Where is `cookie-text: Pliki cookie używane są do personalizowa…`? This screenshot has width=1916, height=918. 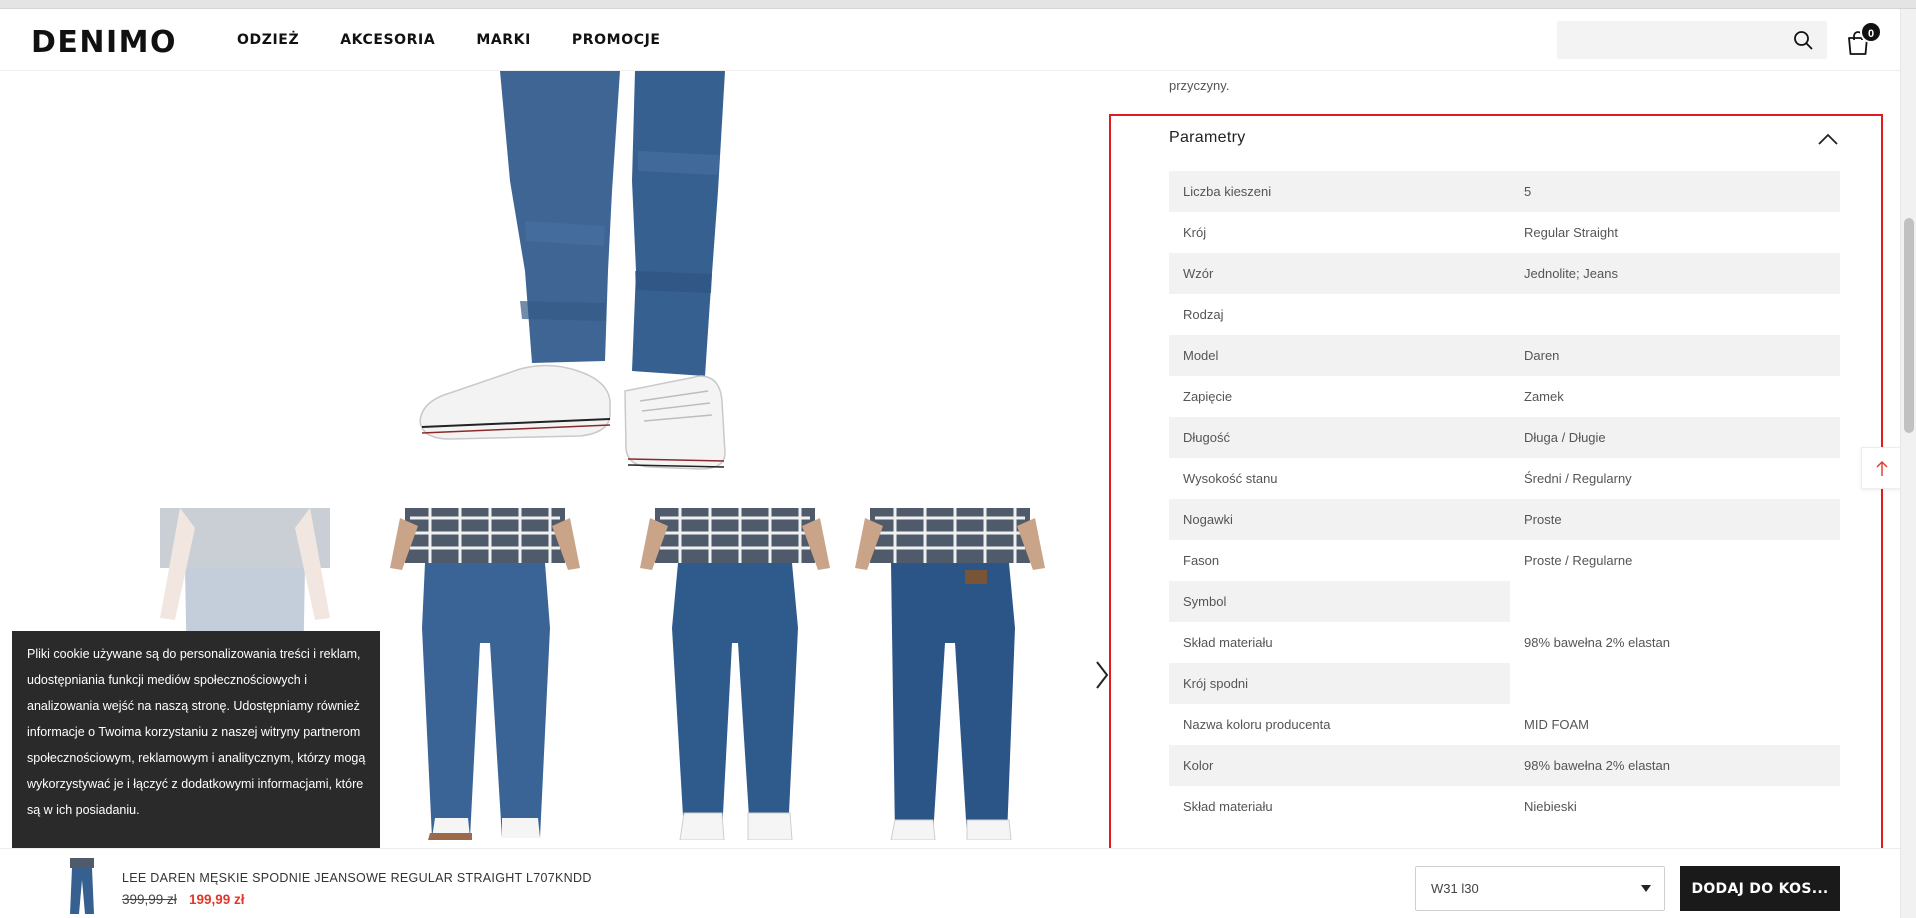 cookie-text: Pliki cookie używane są do personalizowa… is located at coordinates (196, 732).